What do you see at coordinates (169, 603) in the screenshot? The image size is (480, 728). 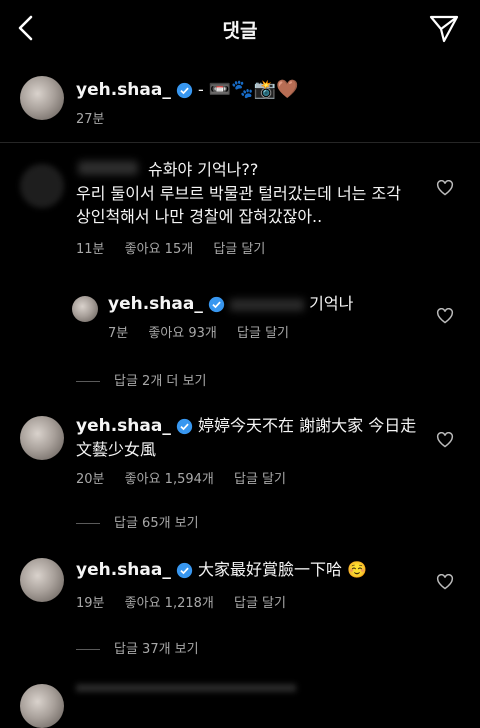 I see `comment-likes: 좋아요 1,218개` at bounding box center [169, 603].